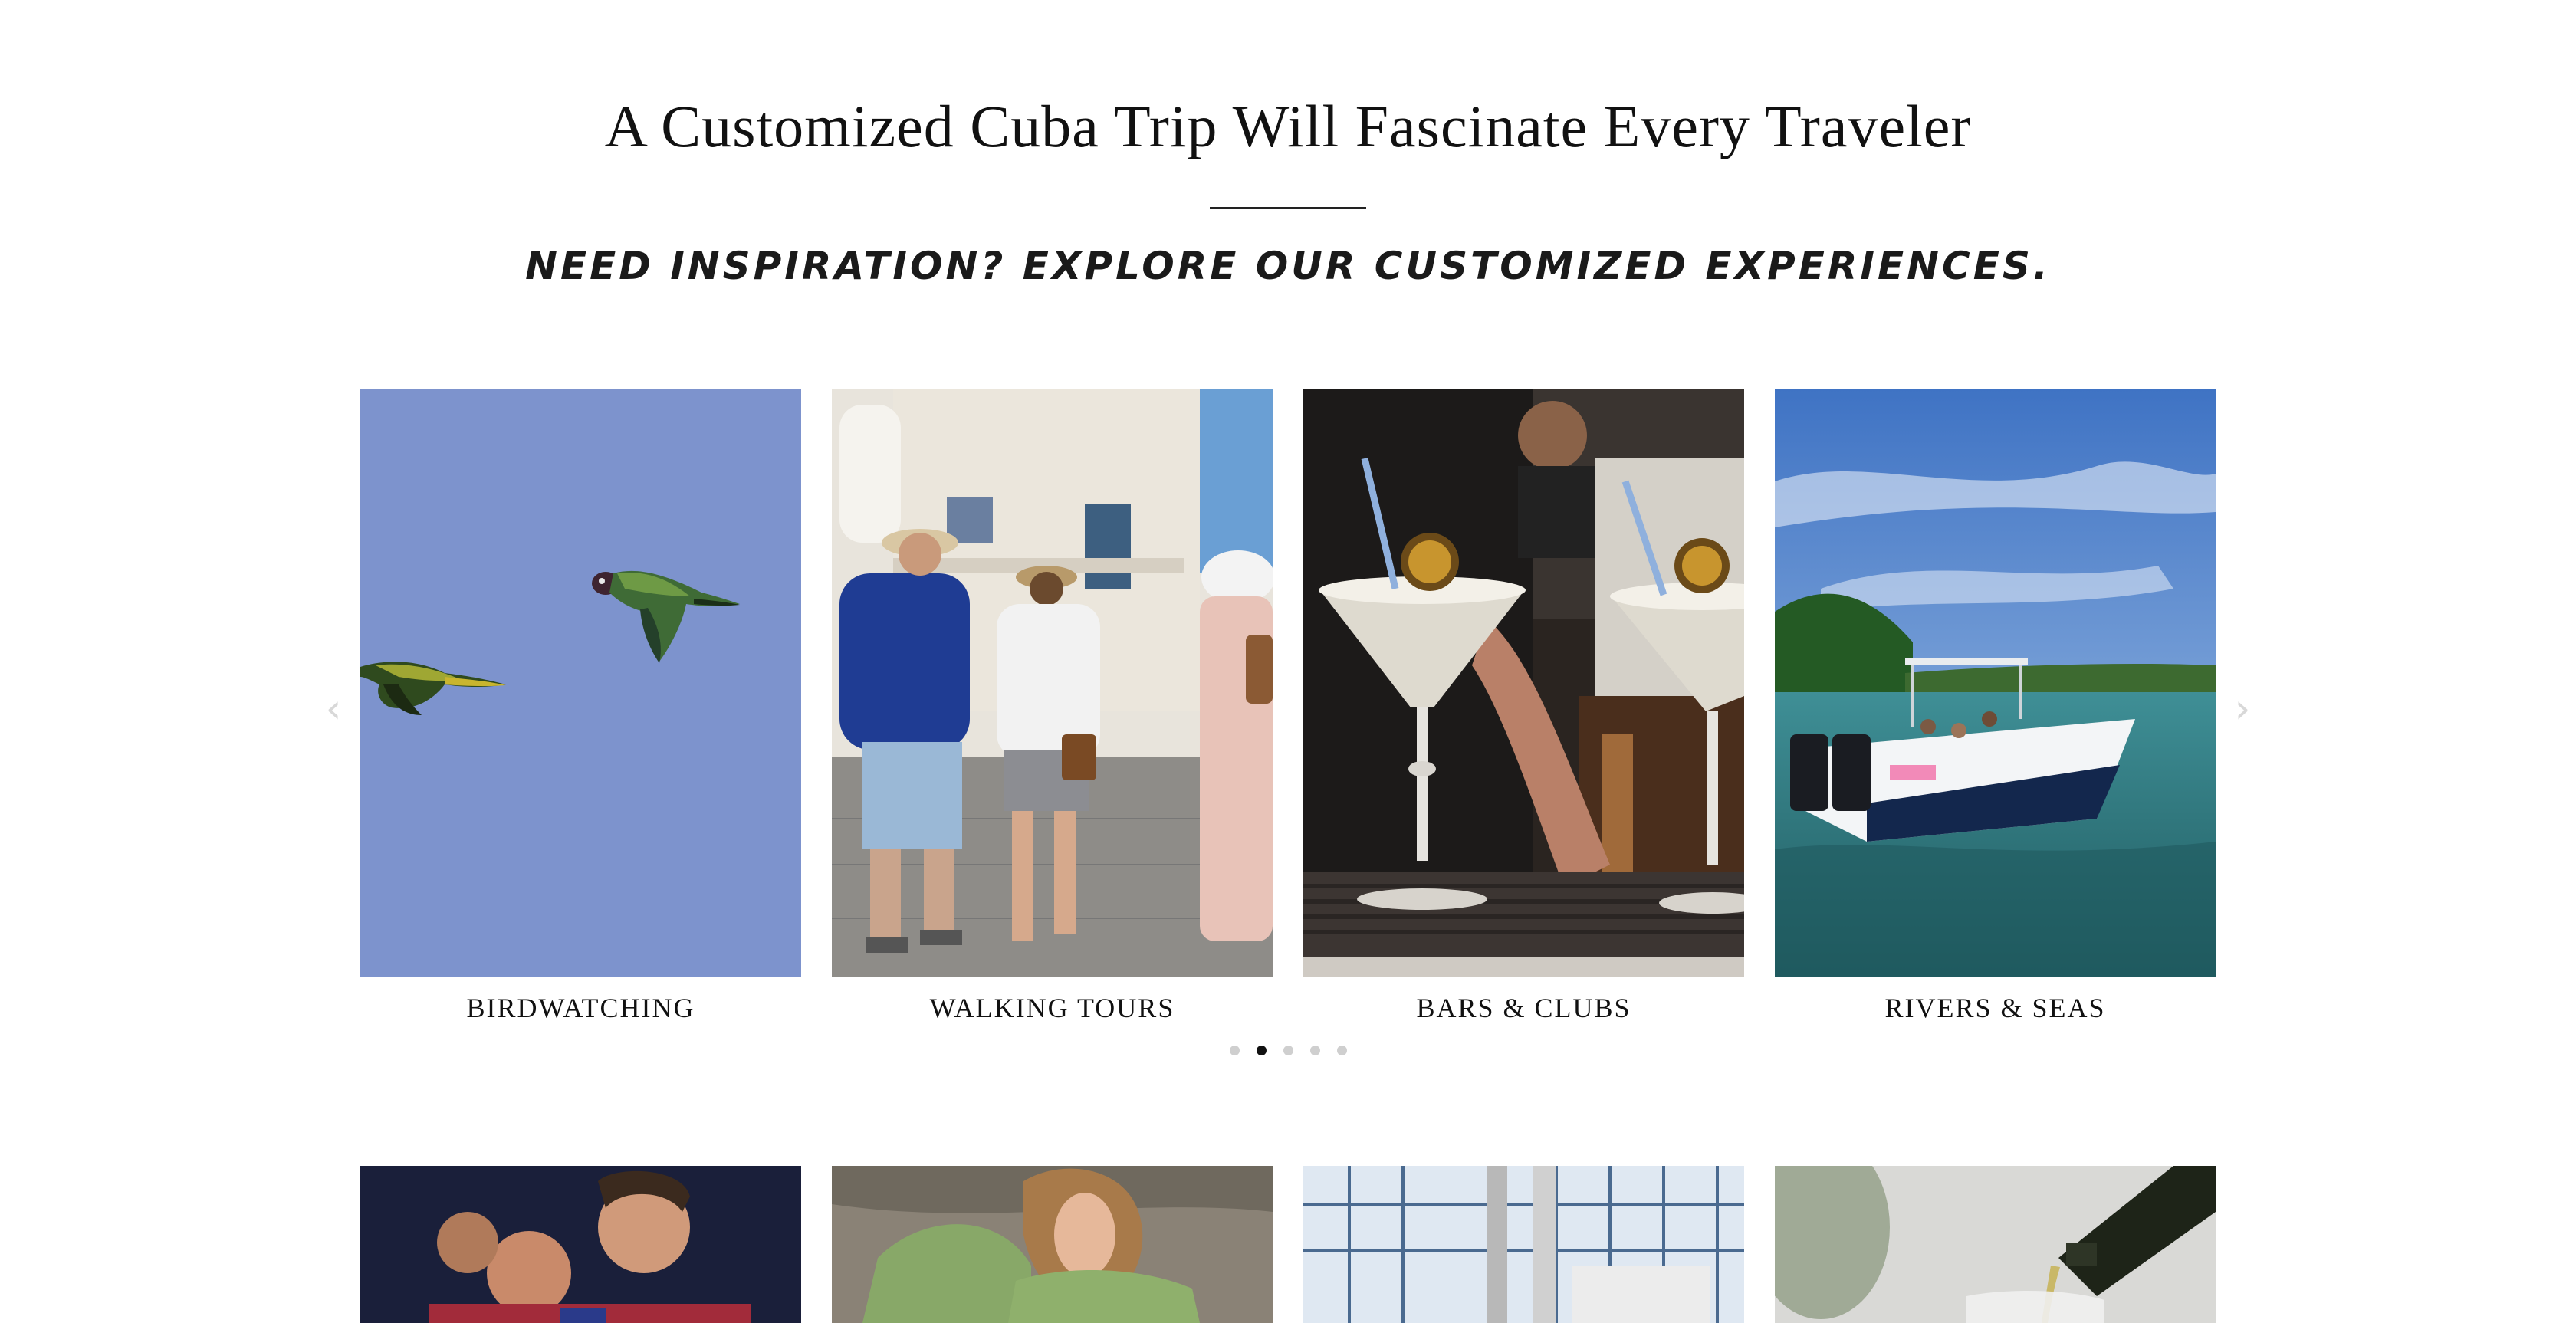  What do you see at coordinates (1523, 683) in the screenshot?
I see `bars-clubs-image` at bounding box center [1523, 683].